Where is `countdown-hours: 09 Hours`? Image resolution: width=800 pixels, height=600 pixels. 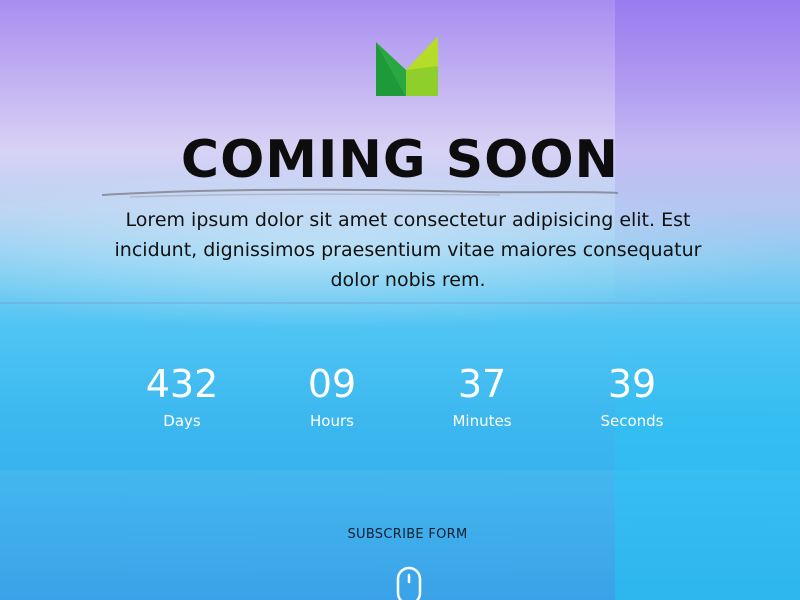 countdown-hours: 09 Hours is located at coordinates (332, 396).